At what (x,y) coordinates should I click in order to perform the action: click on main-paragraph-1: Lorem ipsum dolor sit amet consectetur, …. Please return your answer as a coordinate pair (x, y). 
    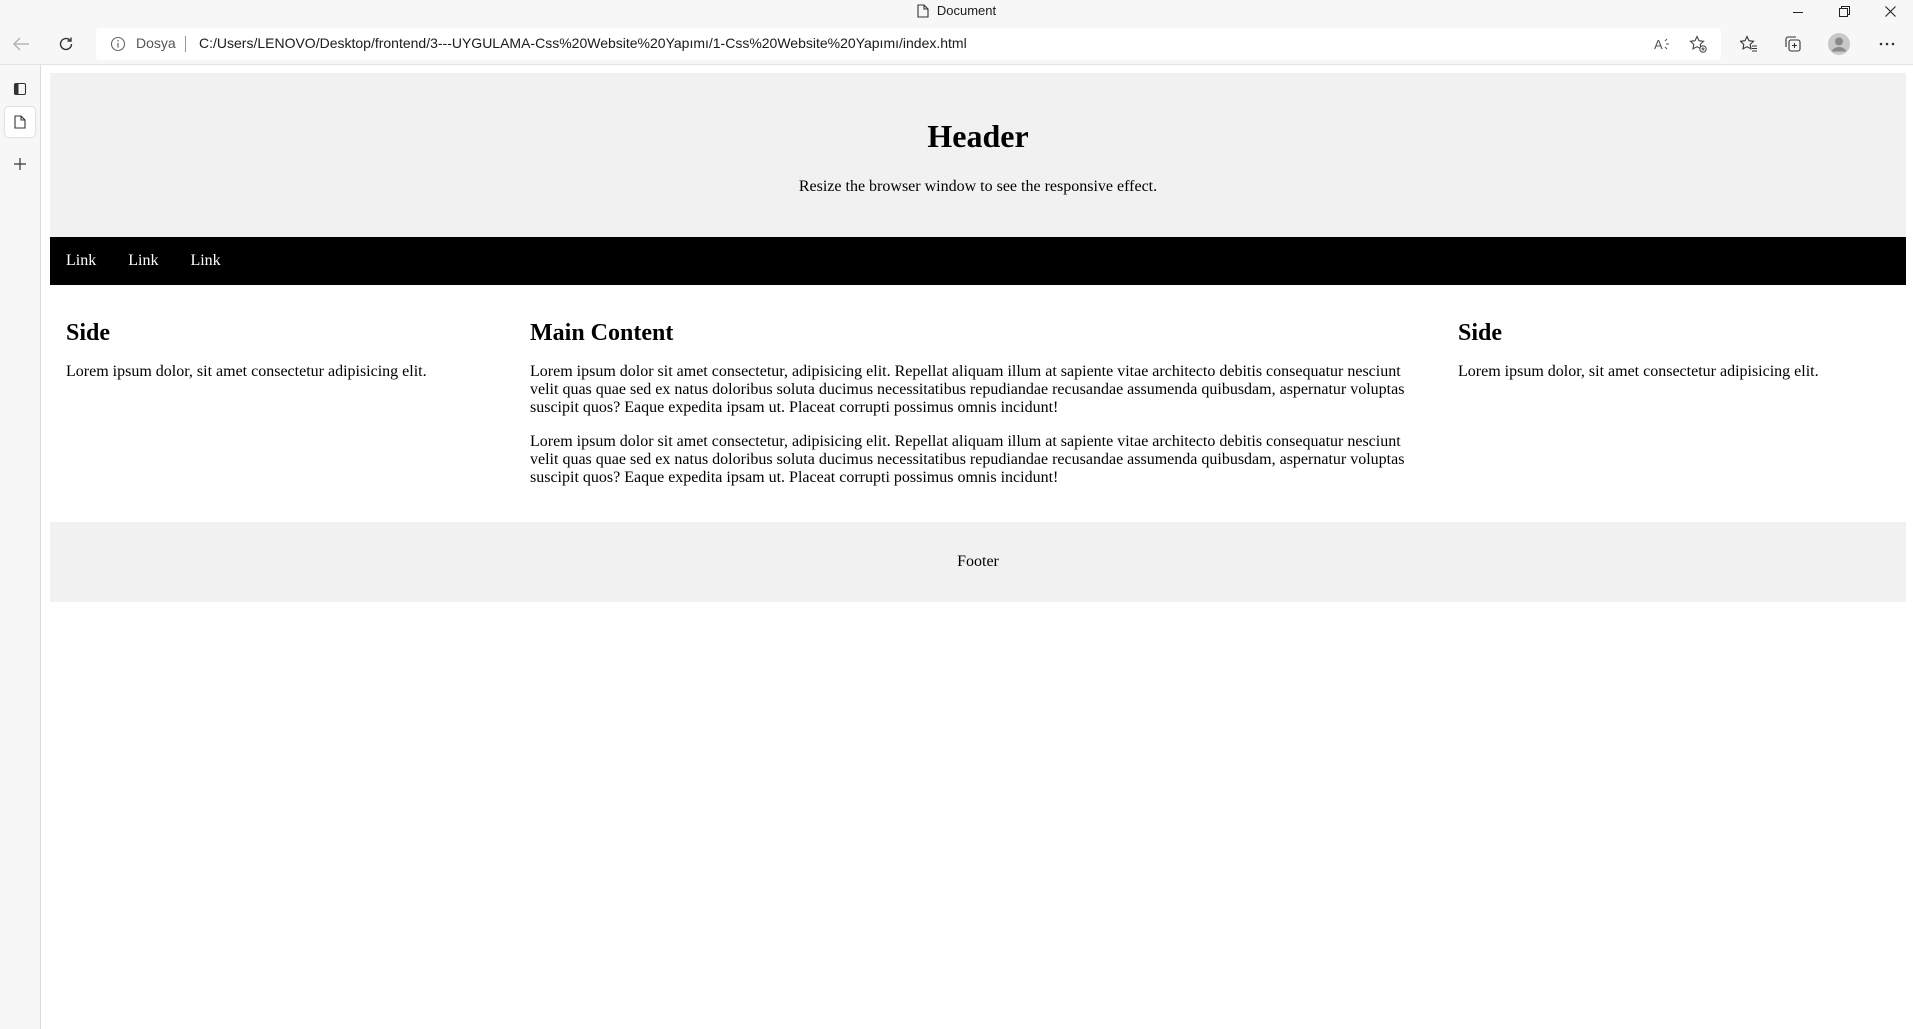
    Looking at the image, I should click on (967, 389).